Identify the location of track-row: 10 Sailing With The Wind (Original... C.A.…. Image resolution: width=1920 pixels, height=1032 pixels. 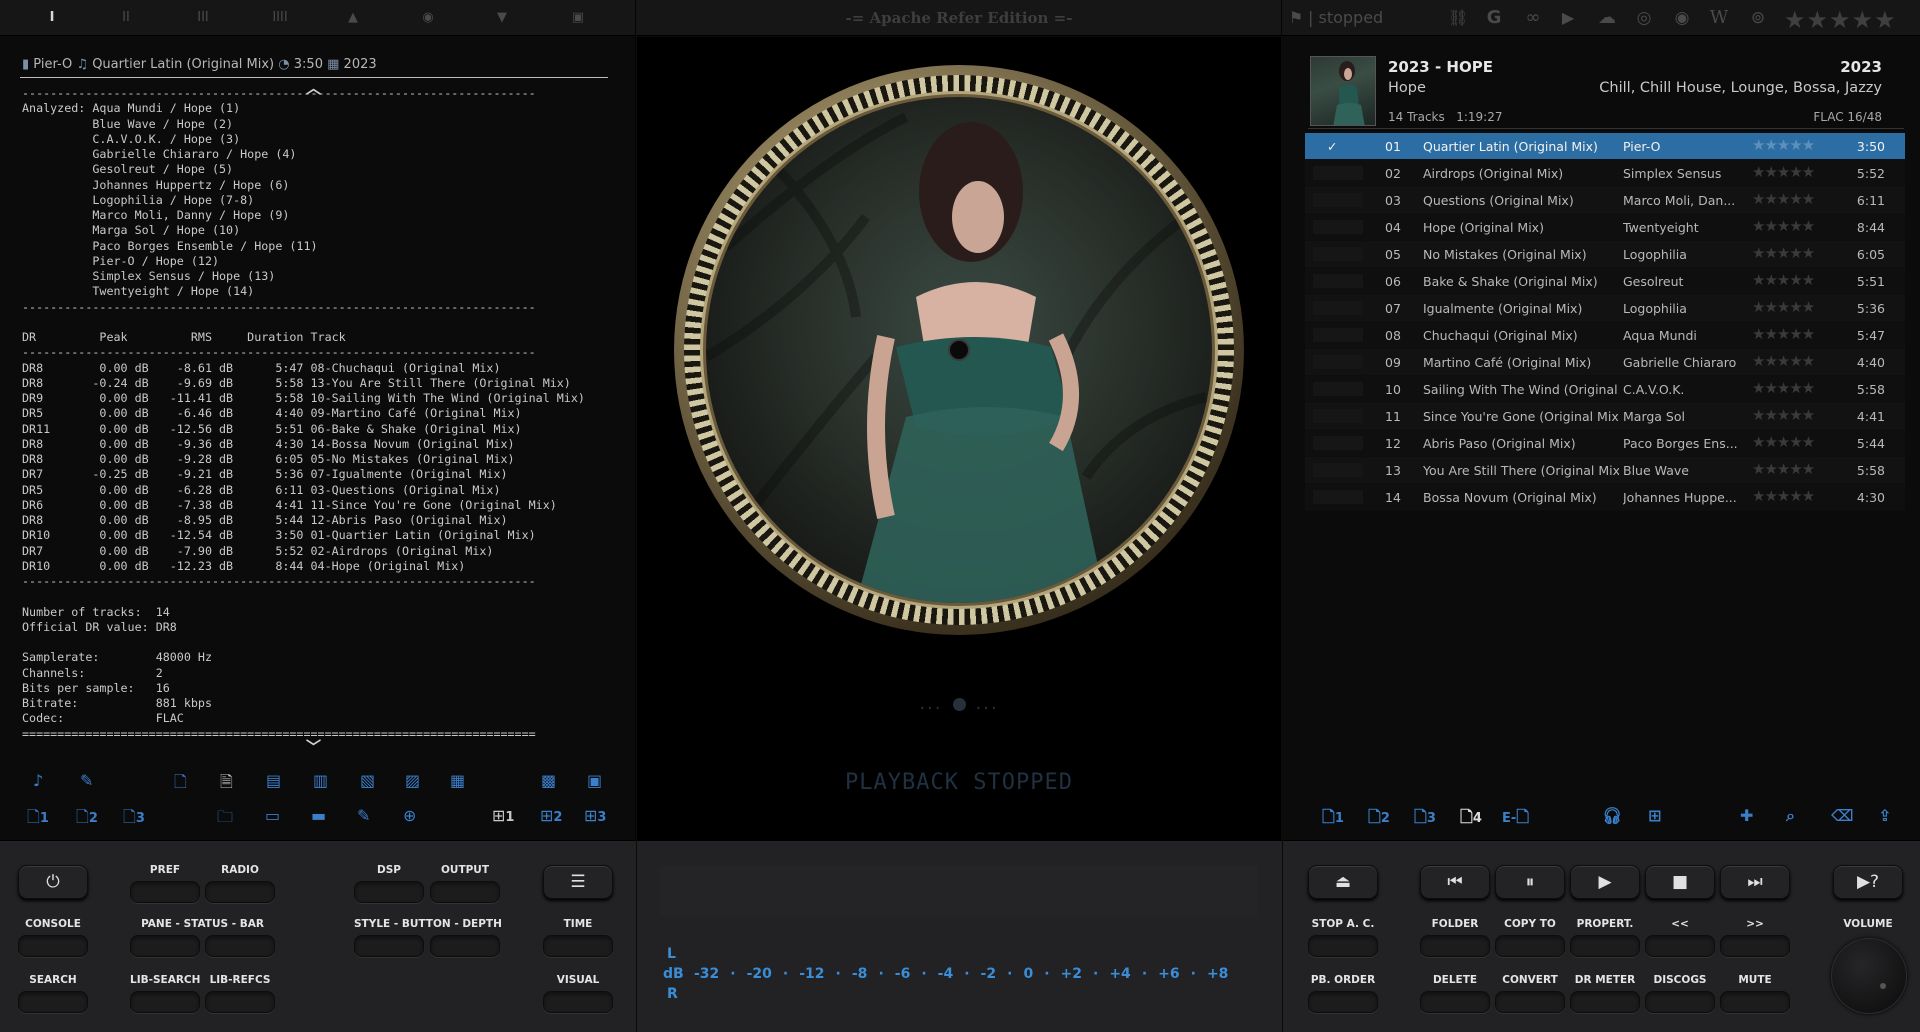
(1605, 389).